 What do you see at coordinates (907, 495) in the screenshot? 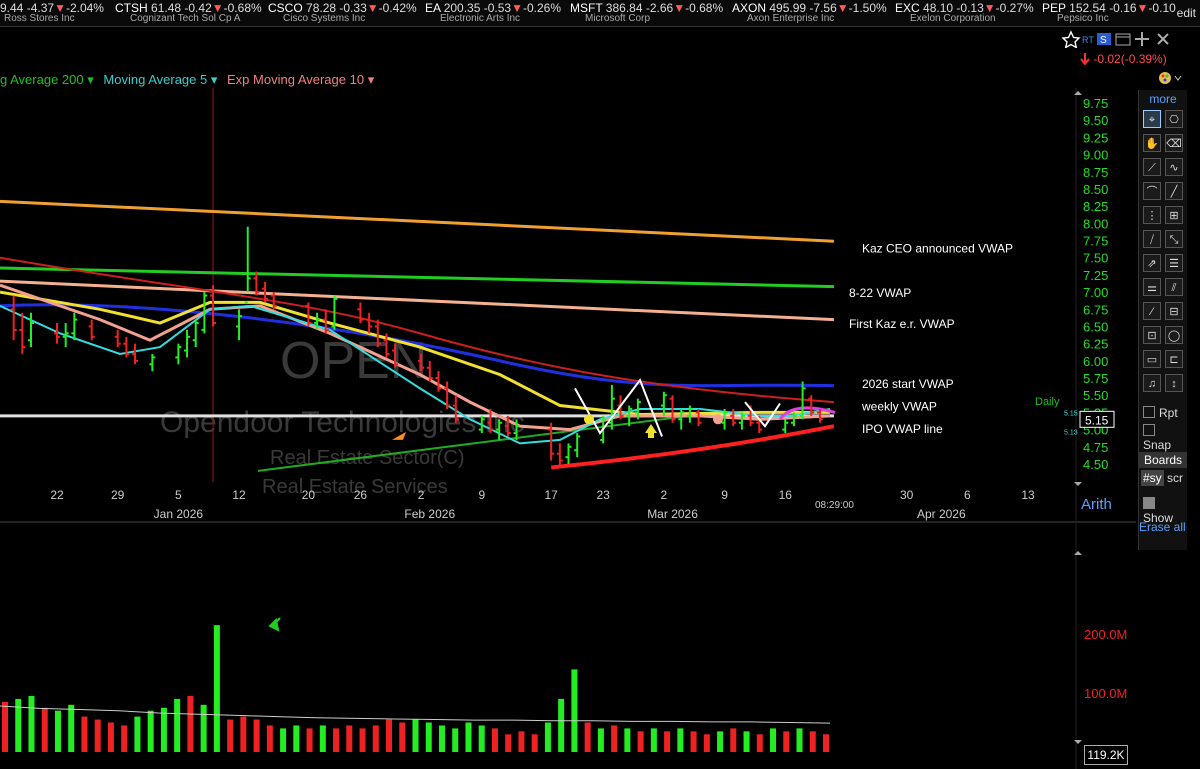
I see `x-tick-label: 30` at bounding box center [907, 495].